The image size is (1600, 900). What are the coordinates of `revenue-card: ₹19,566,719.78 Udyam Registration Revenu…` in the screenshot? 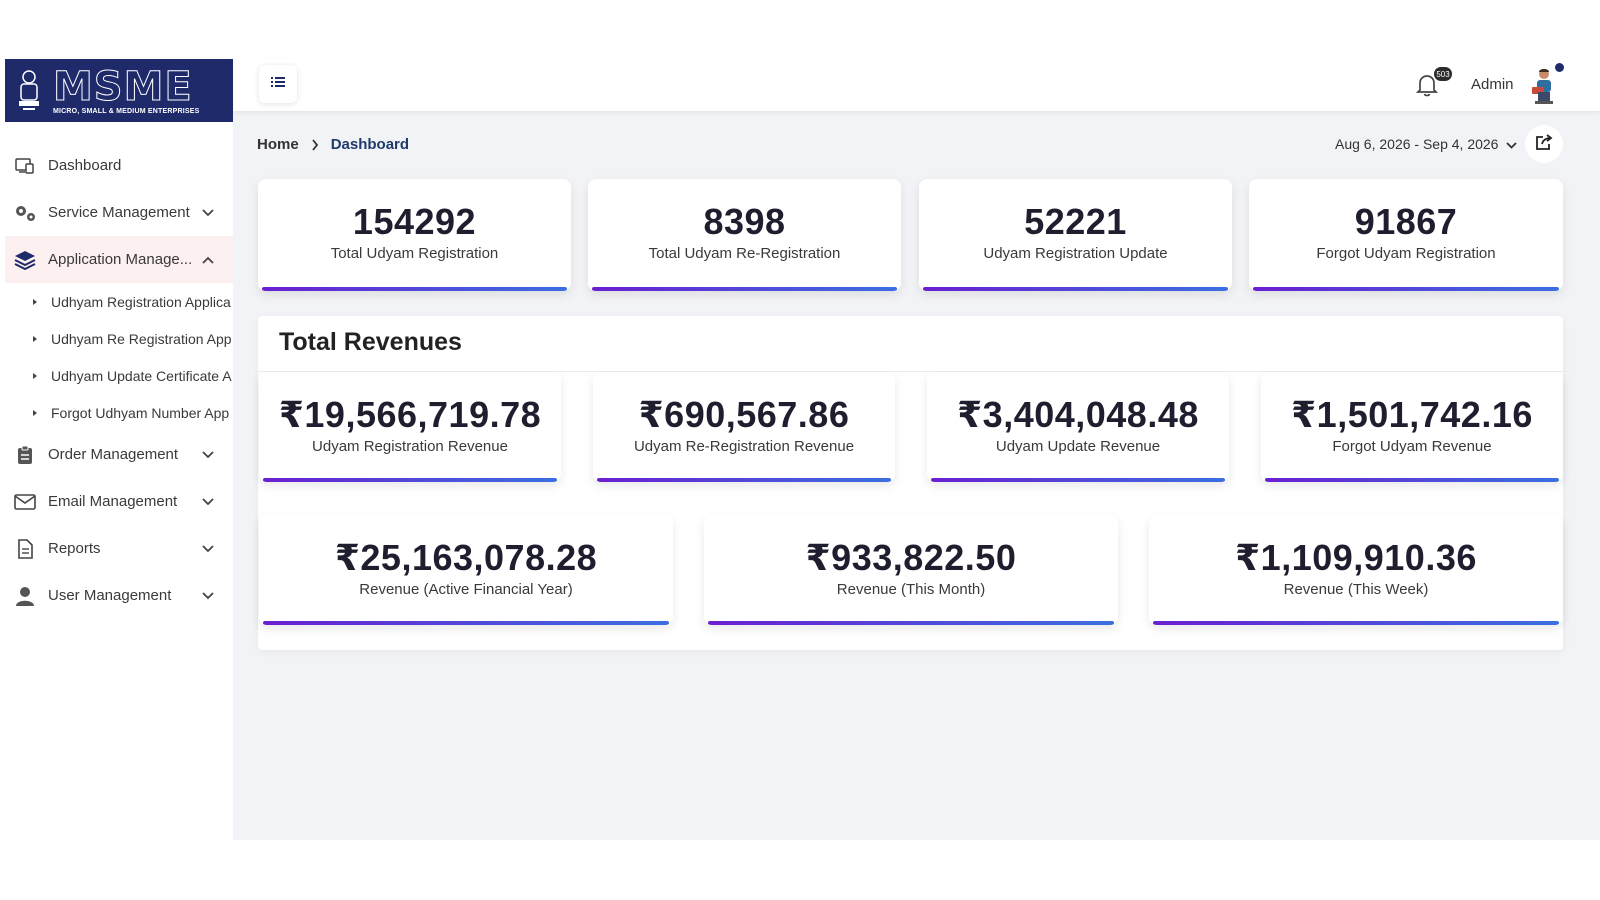 It's located at (410, 427).